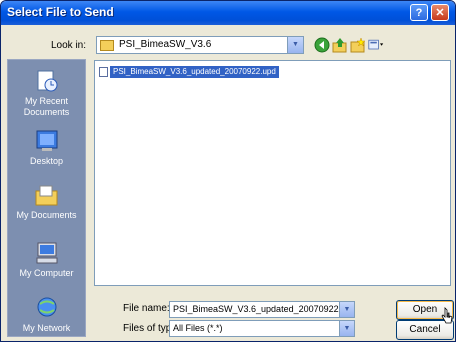 The width and height of the screenshot is (456, 342). Describe the element at coordinates (69, 45) in the screenshot. I see `look-in-label: Look in:` at that location.